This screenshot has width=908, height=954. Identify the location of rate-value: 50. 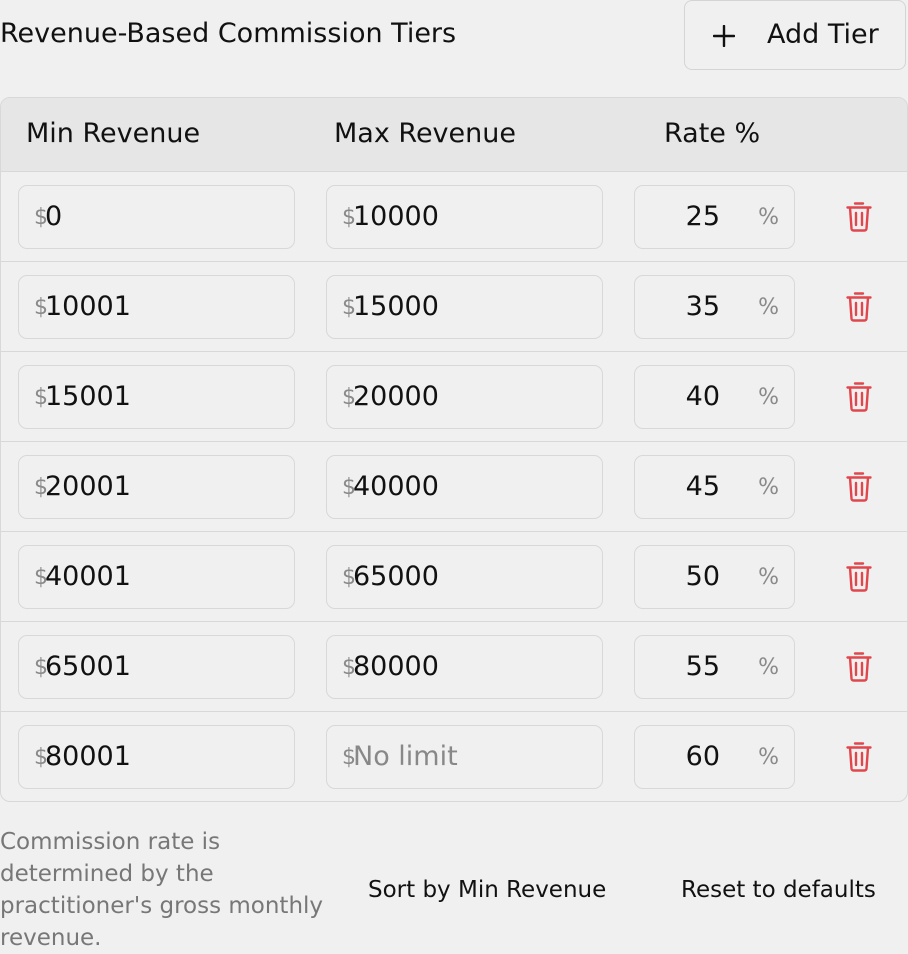
(703, 577).